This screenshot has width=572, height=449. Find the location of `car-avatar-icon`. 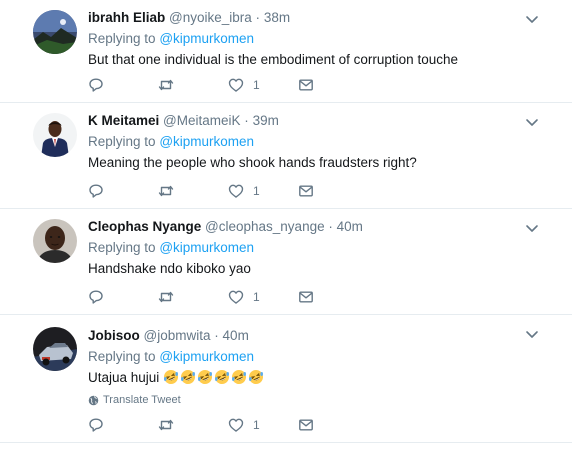

car-avatar-icon is located at coordinates (55, 349).